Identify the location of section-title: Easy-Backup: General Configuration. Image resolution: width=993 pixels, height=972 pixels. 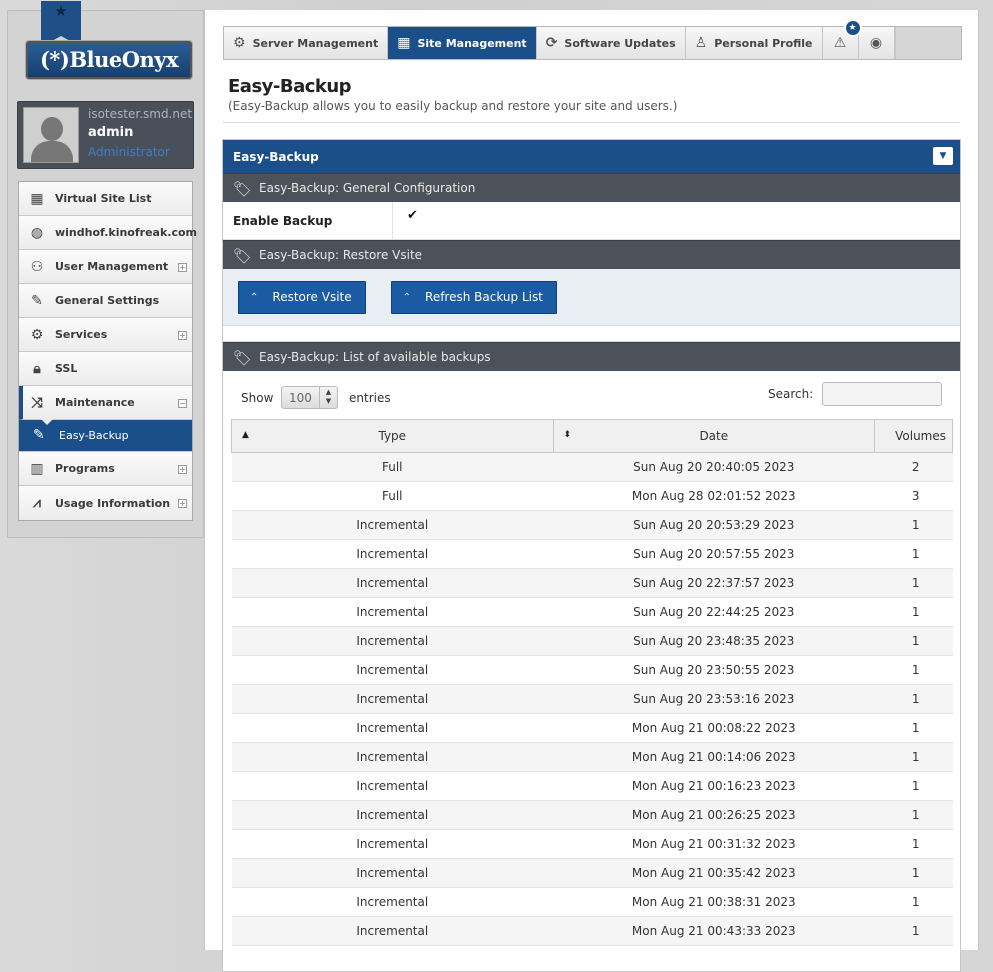
(367, 188).